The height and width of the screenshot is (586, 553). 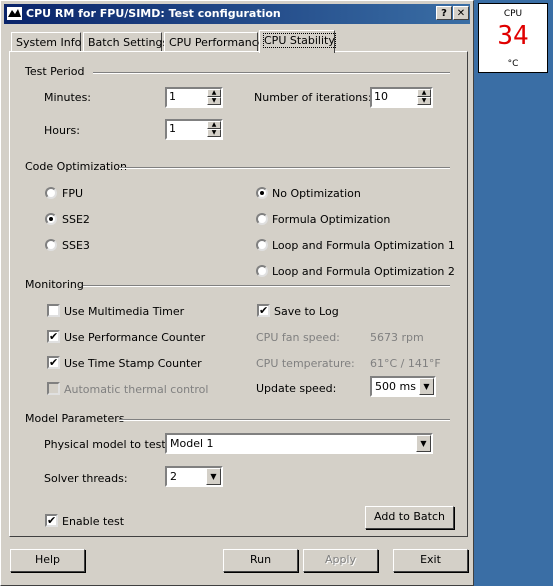 I want to click on radio-loop-formula-1-label: Loop and Formula Optimization 1, so click(x=363, y=245).